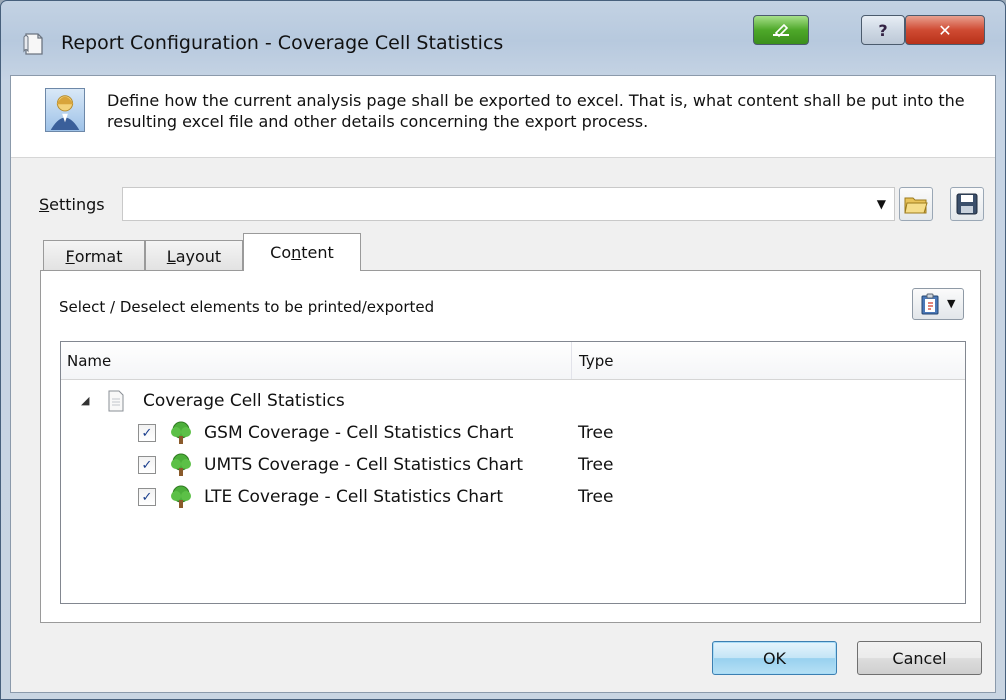 This screenshot has height=700, width=1006. Describe the element at coordinates (70, 256) in the screenshot. I see `tab-format-mnemonic: F` at that location.